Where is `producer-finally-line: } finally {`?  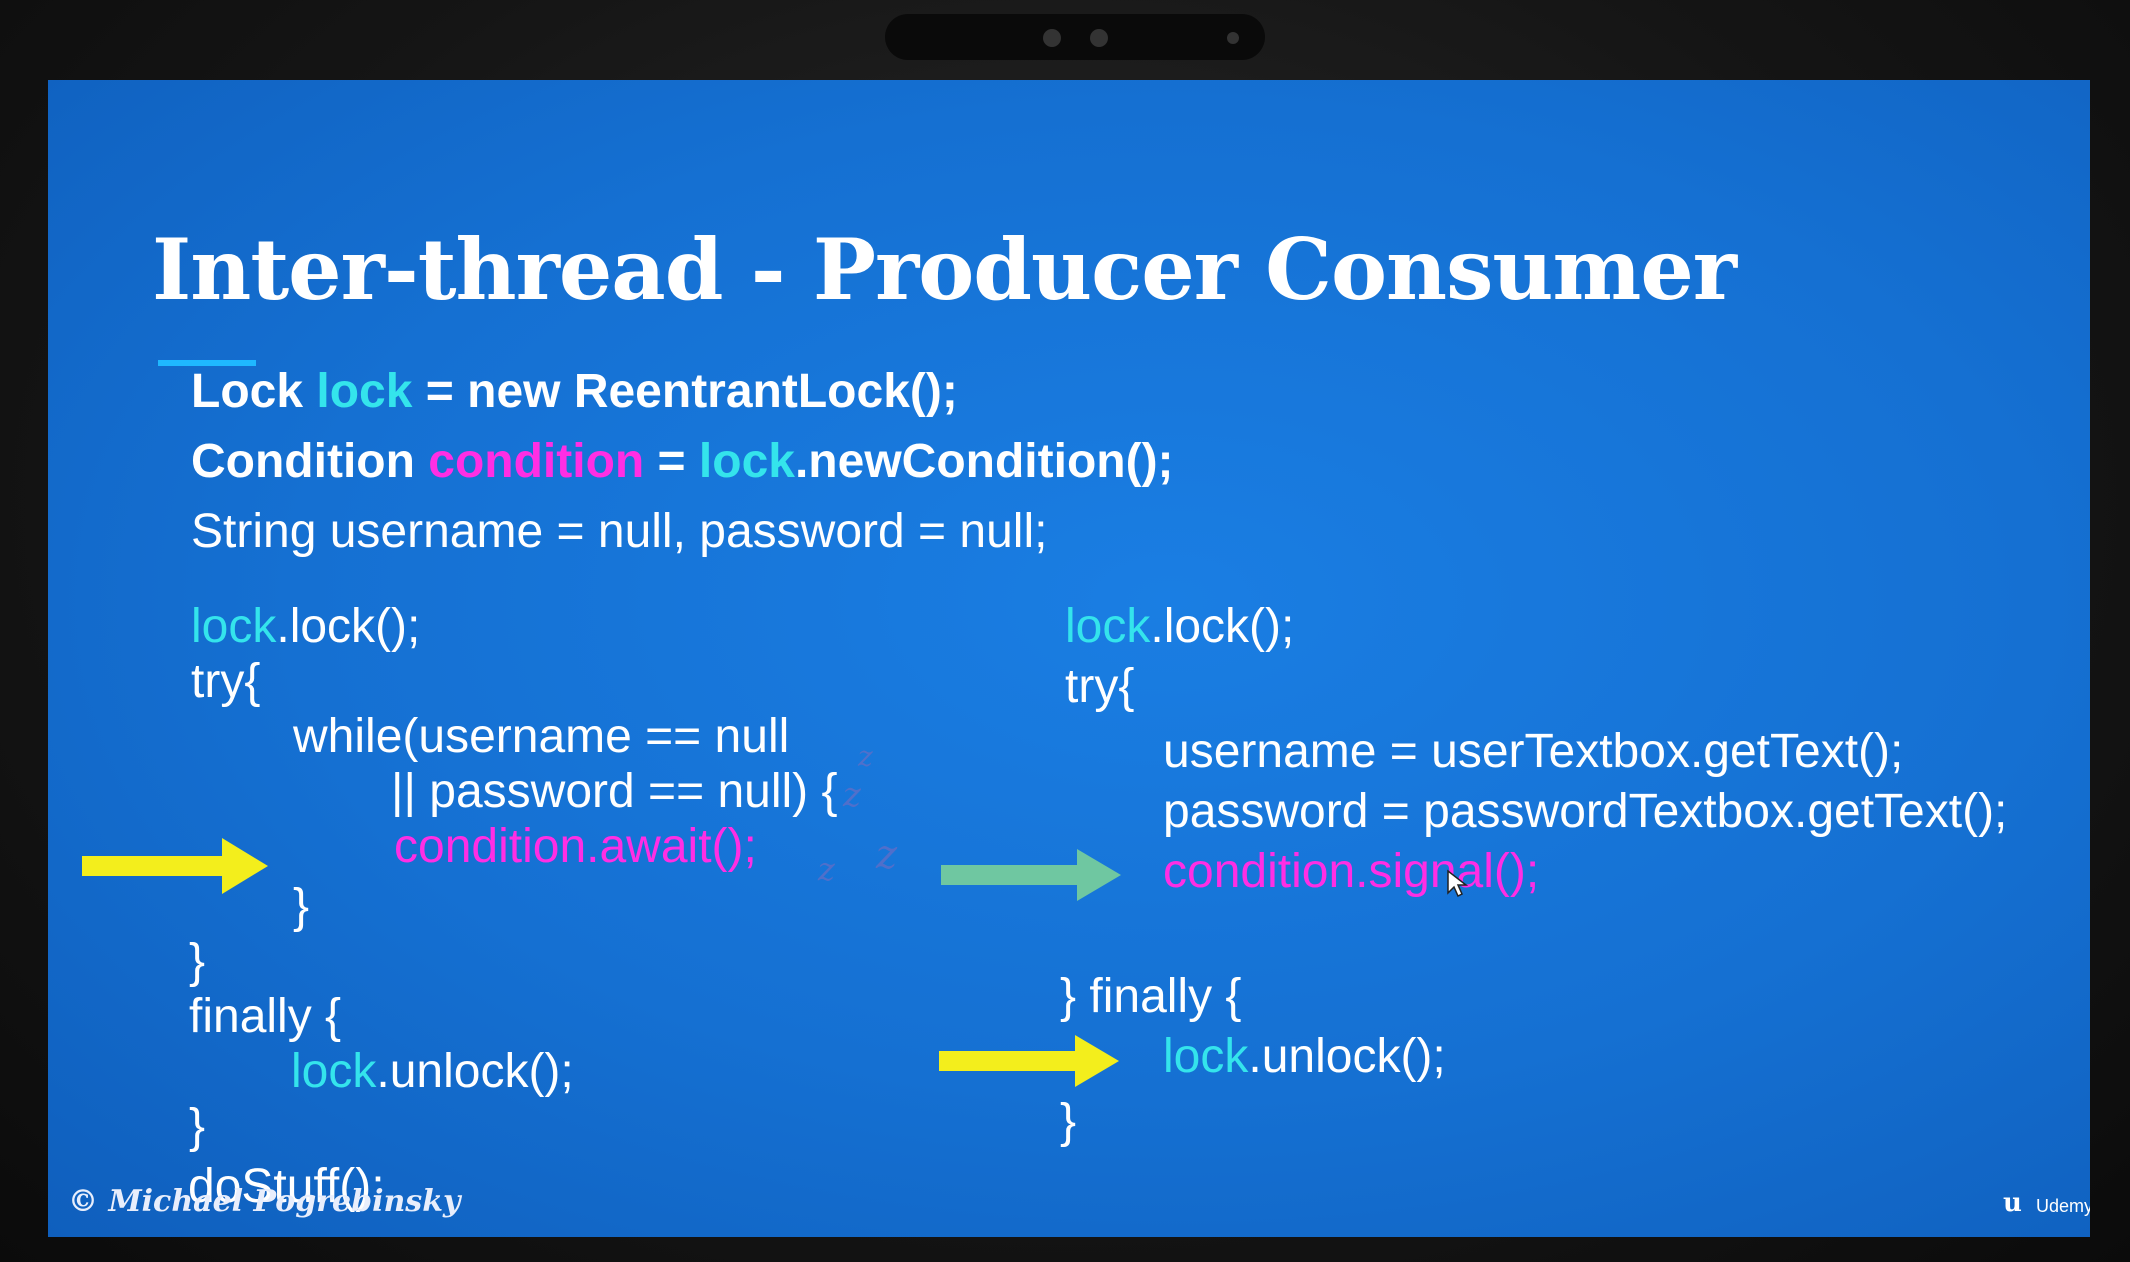 producer-finally-line: } finally { is located at coordinates (1151, 996).